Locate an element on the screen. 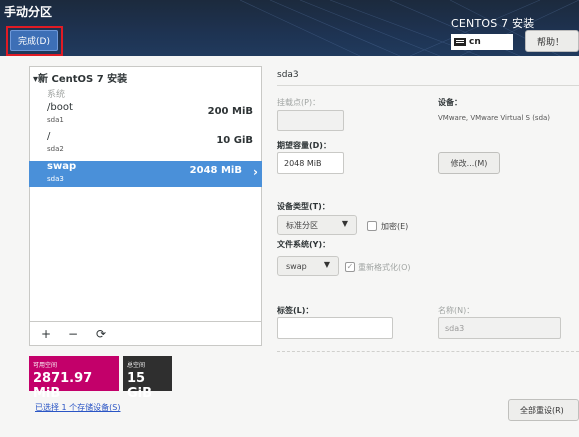  device-label: 设备： is located at coordinates (450, 102).